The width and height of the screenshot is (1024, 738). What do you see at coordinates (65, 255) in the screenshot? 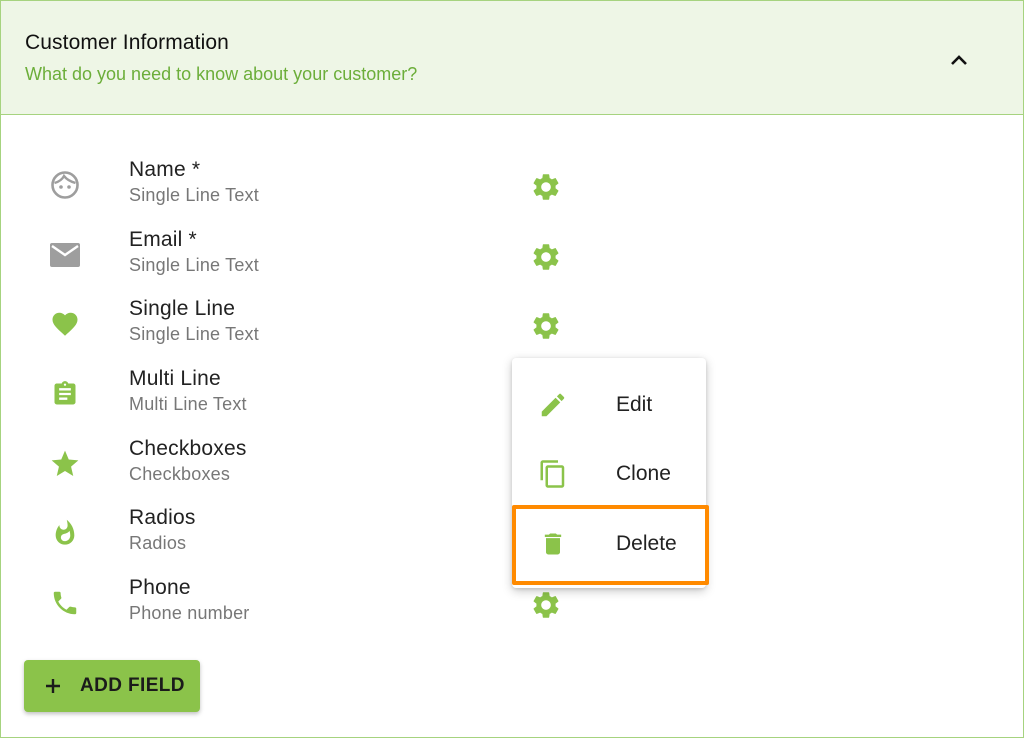
I see `mail-icon` at bounding box center [65, 255].